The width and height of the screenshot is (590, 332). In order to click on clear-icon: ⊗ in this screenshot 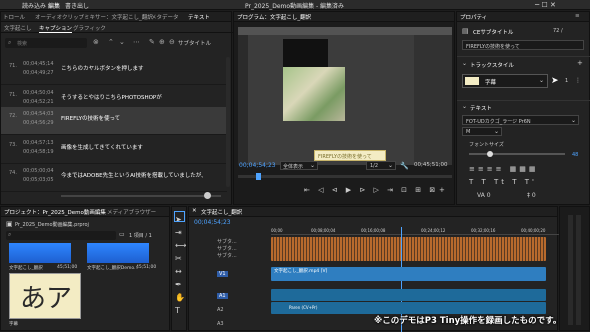, I will do `click(96, 42)`.